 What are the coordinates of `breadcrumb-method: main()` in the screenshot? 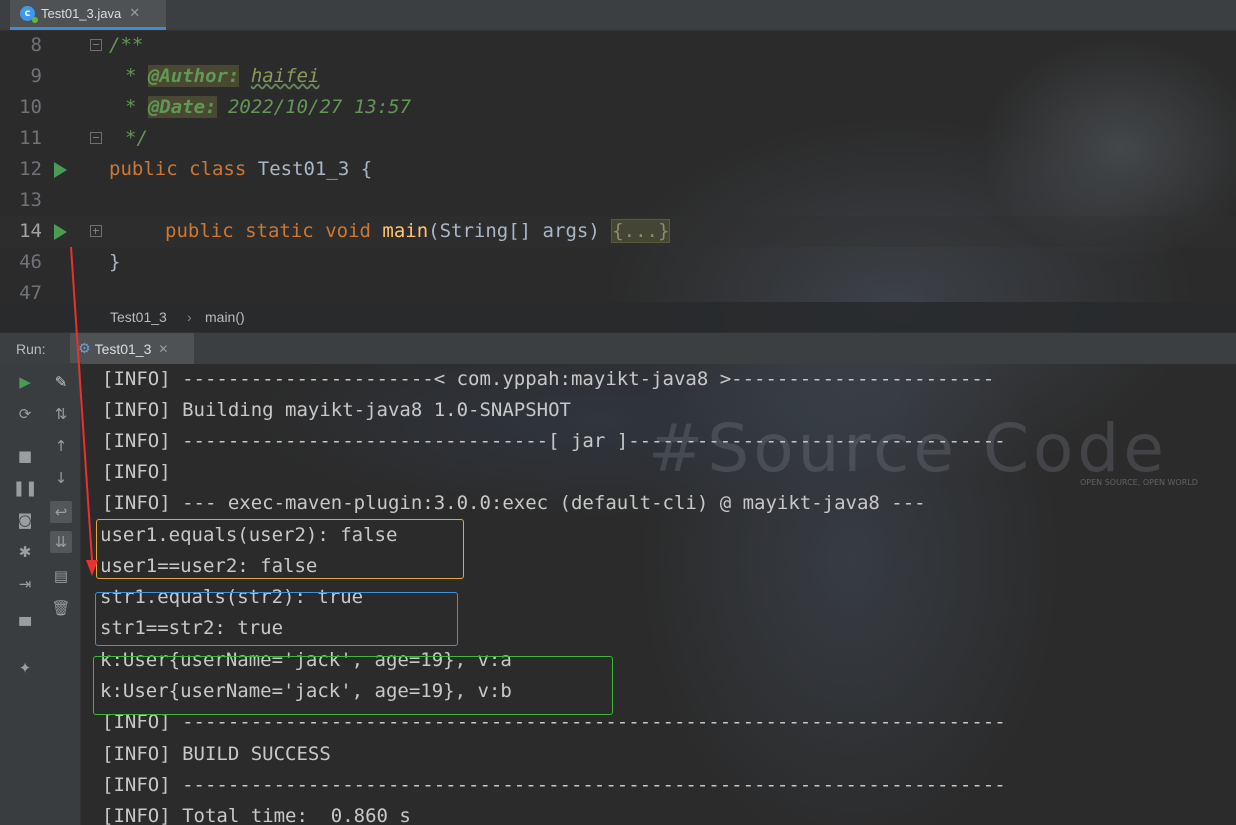 It's located at (225, 317).